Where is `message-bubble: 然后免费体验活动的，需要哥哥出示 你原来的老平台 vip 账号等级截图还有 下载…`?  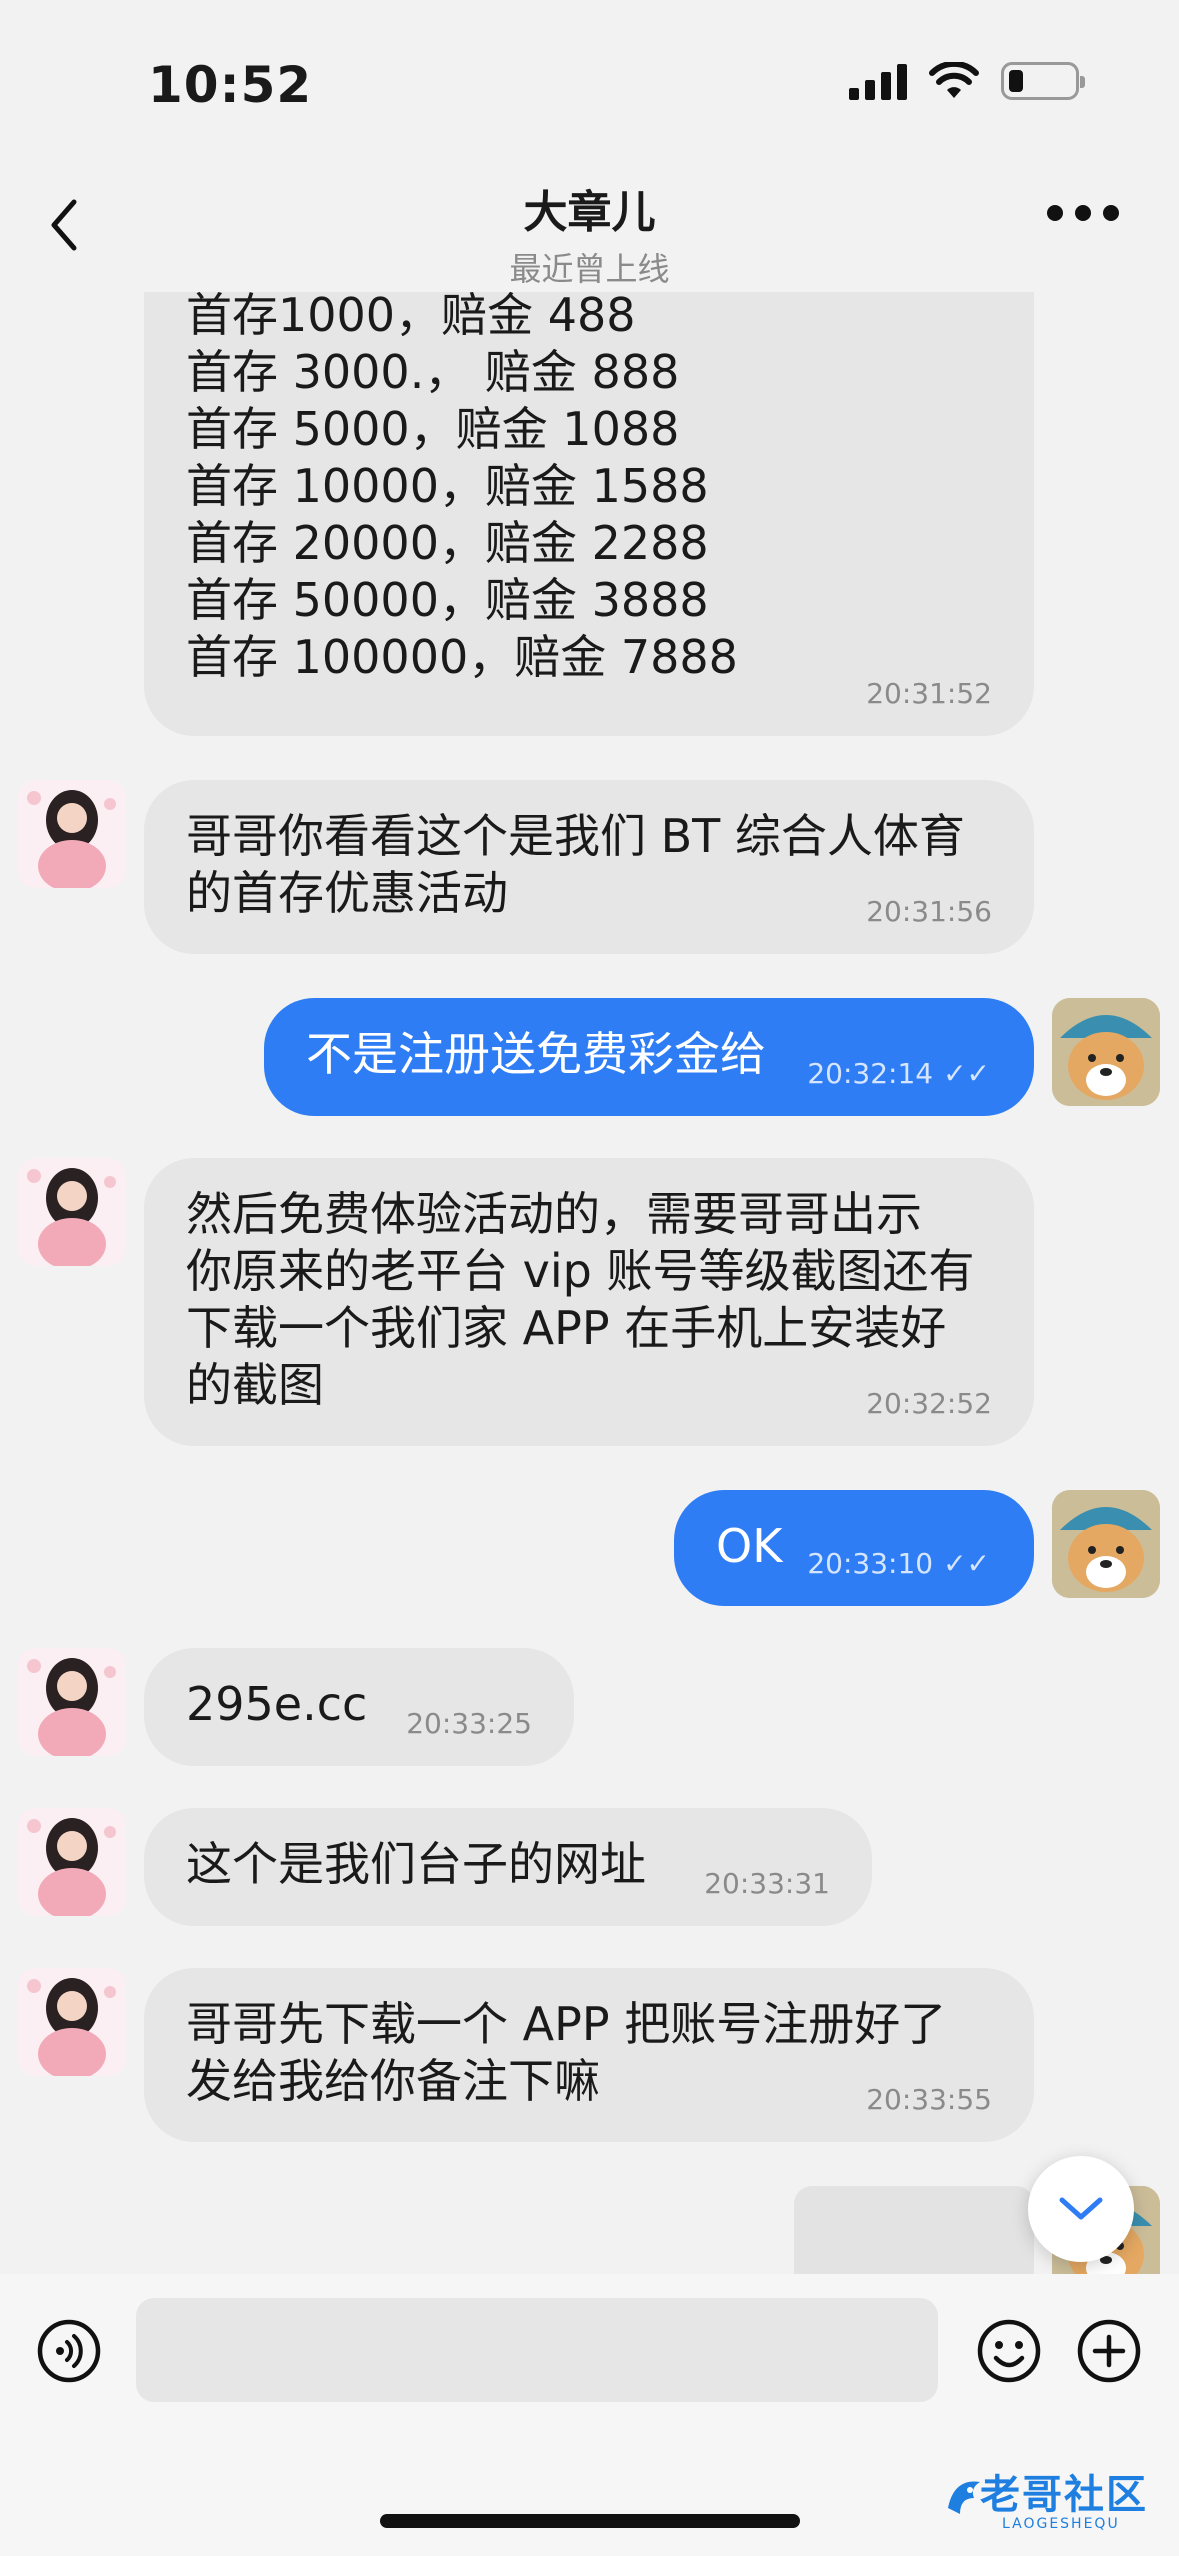
message-bubble: 然后免费体验活动的，需要哥哥出示 你原来的老平台 vip 账号等级截图还有 下载… is located at coordinates (589, 1302).